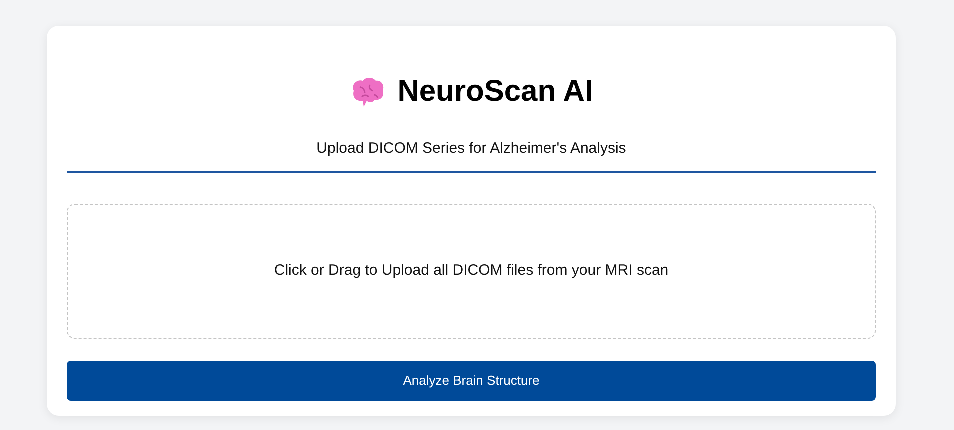 The height and width of the screenshot is (430, 954). I want to click on analyze-button: Analyze Brain Structure, so click(471, 381).